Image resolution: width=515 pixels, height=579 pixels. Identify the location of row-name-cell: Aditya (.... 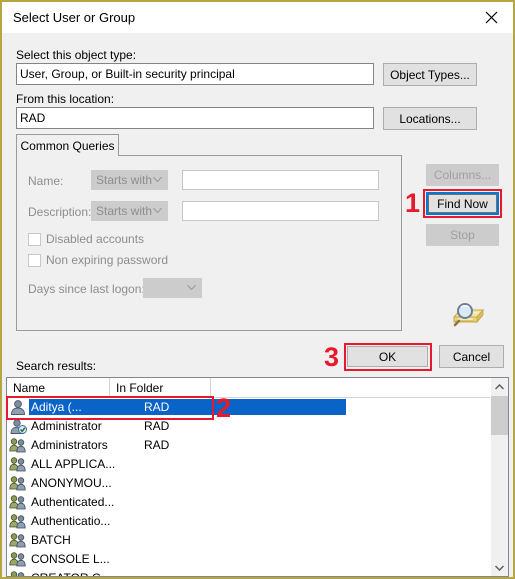
(75, 406).